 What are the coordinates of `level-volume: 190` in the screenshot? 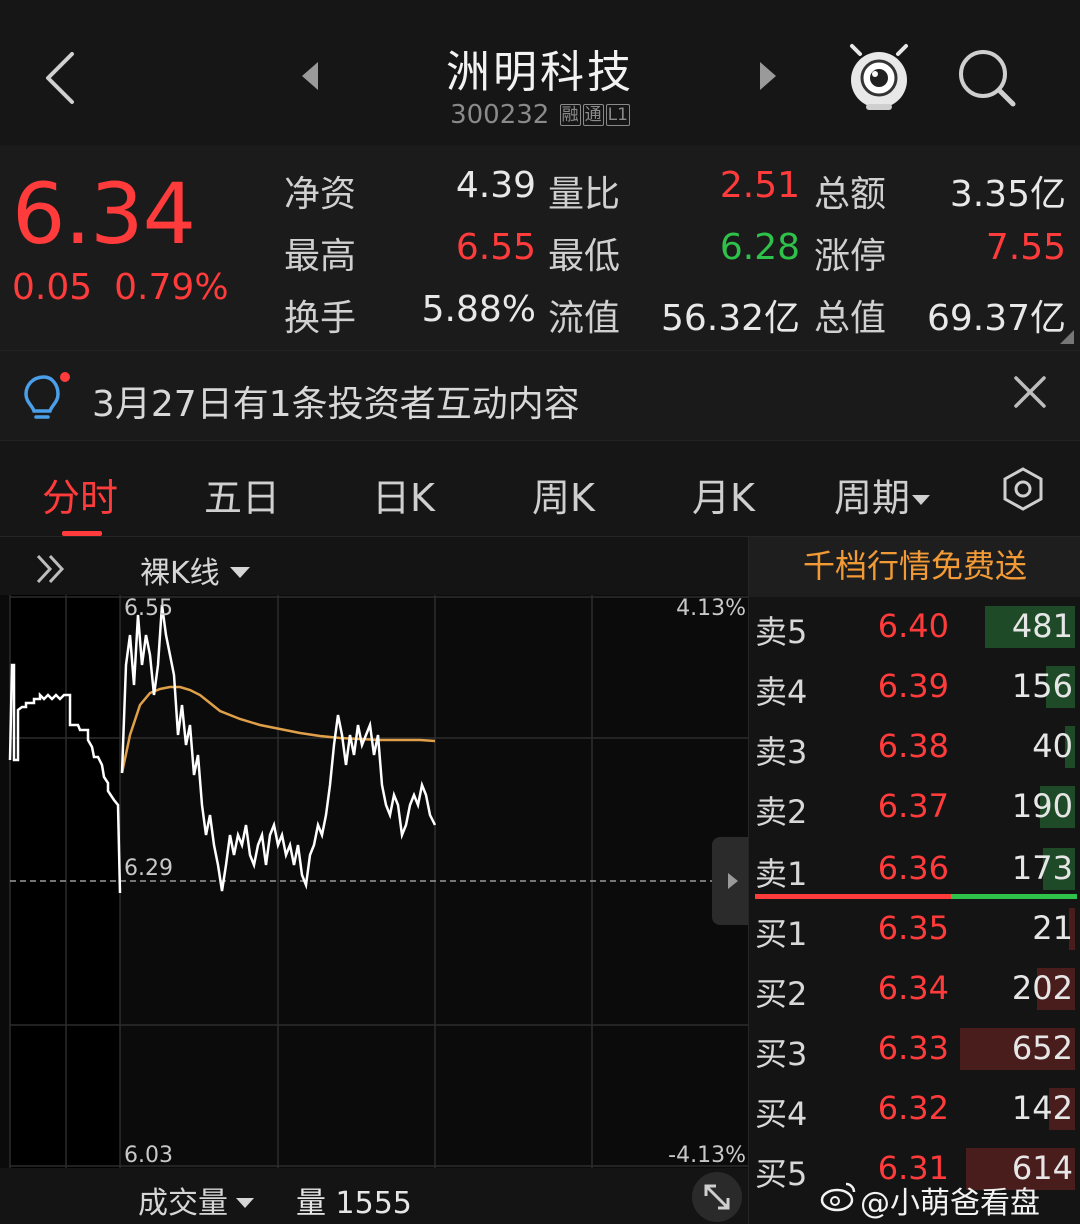 It's located at (1042, 806).